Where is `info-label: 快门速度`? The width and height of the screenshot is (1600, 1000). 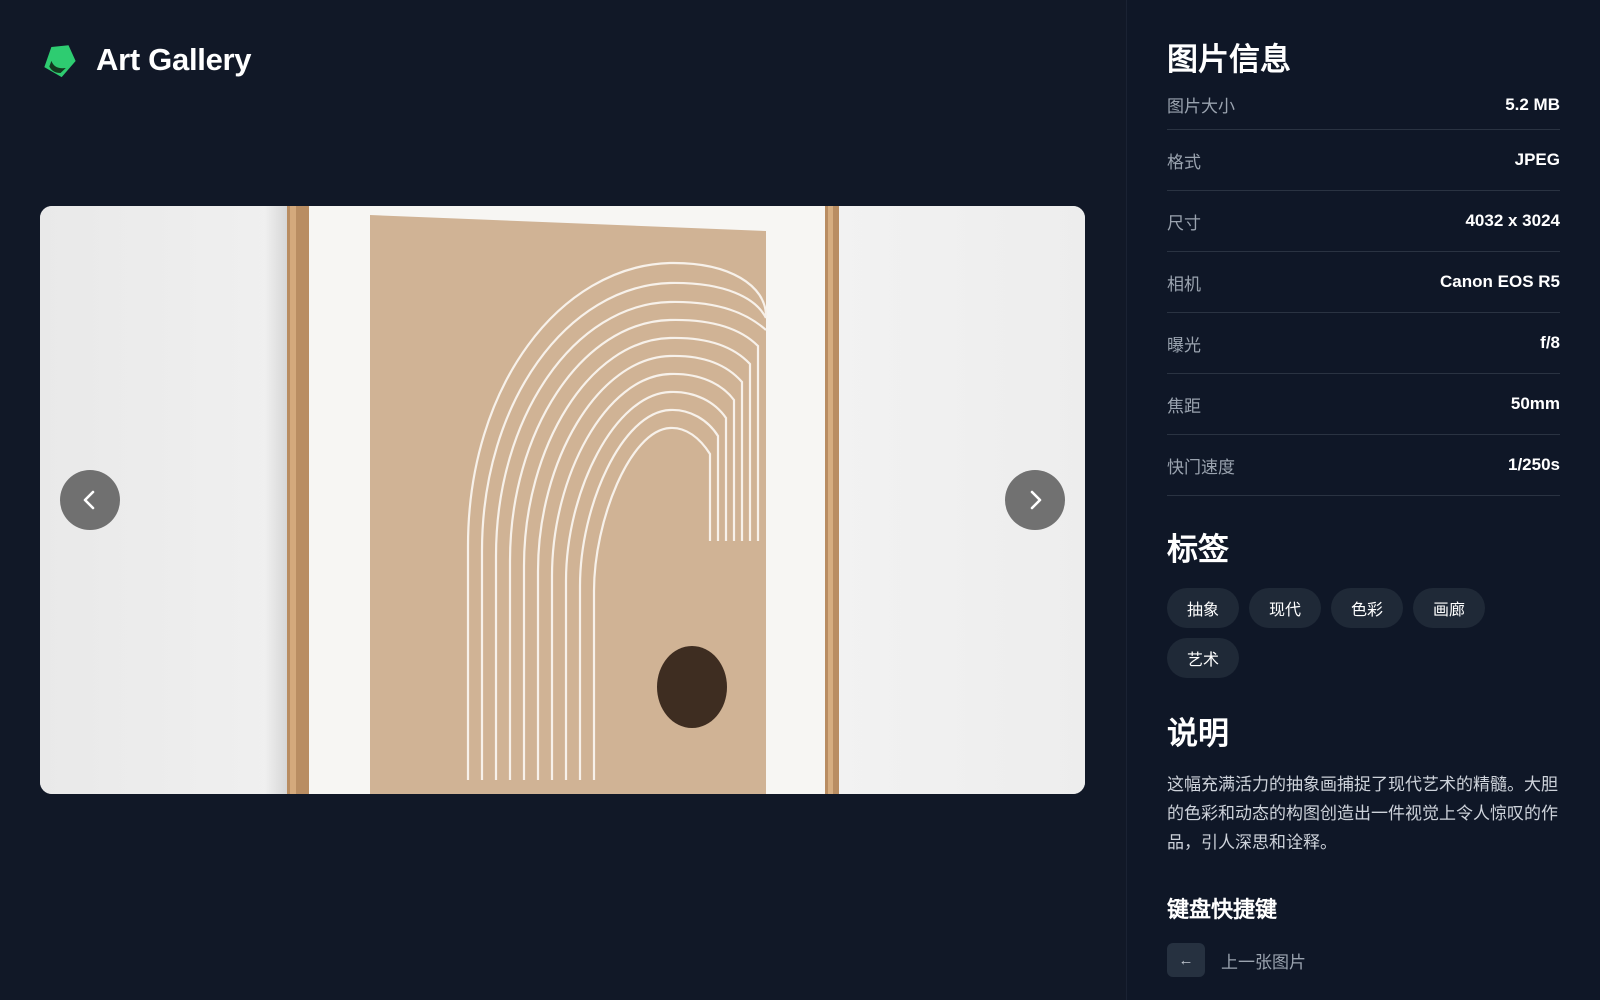 info-label: 快门速度 is located at coordinates (1201, 467).